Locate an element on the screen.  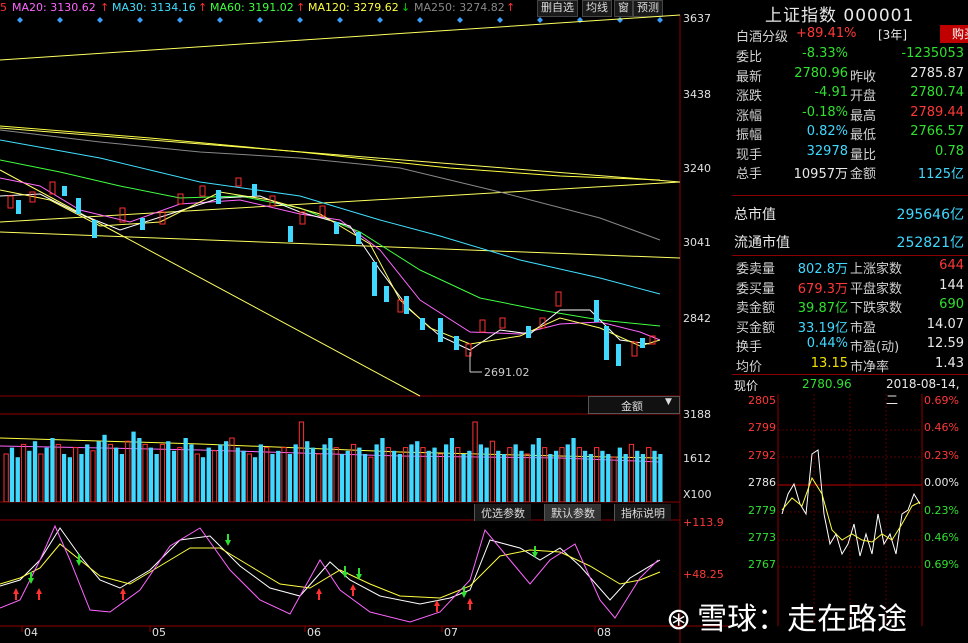
intraday-axis-label: 2779 is located at coordinates (762, 510).